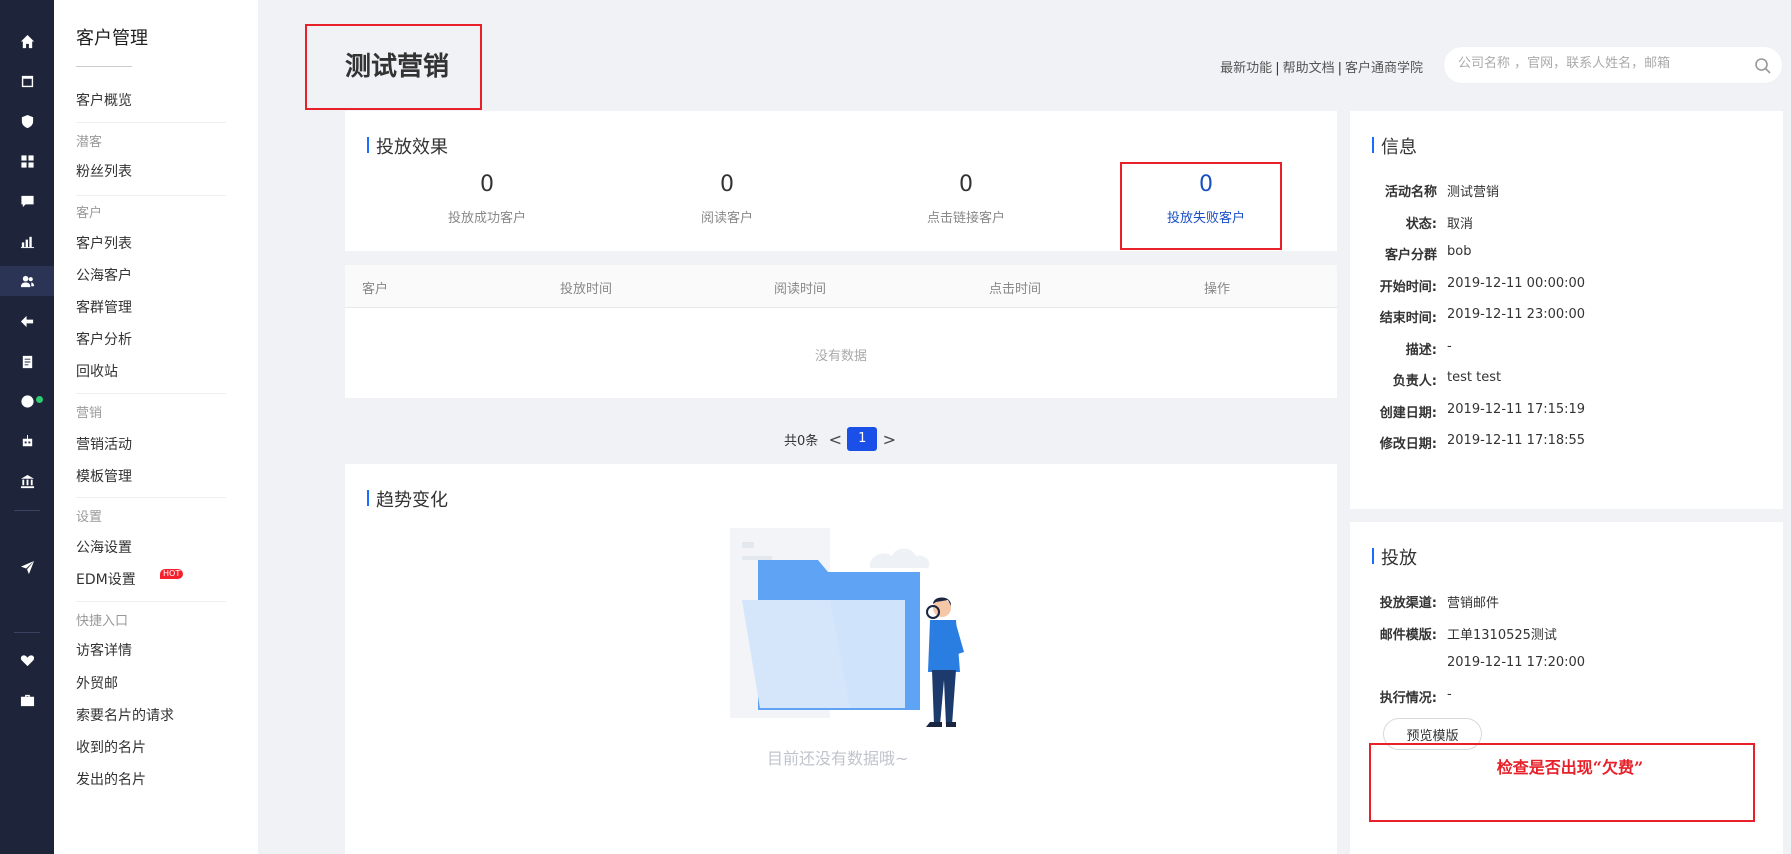 The image size is (1791, 854). Describe the element at coordinates (486, 218) in the screenshot. I see `metric-label: 投放成功客户` at that location.